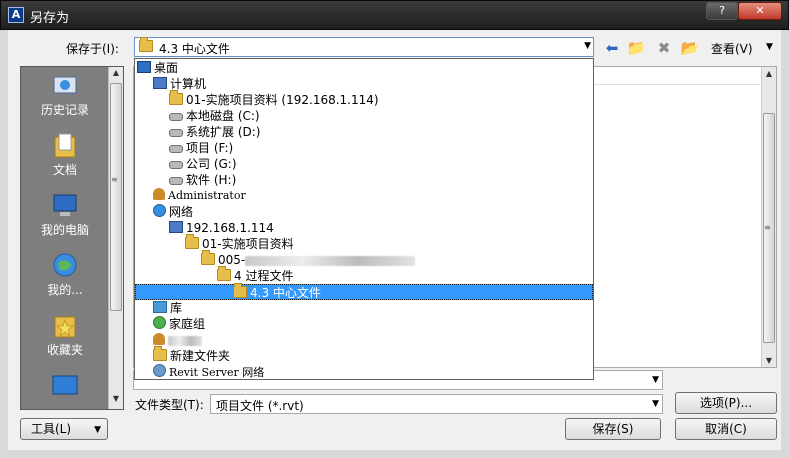  What do you see at coordinates (260, 406) in the screenshot?
I see `file-type-value: 项目文件 (*.rvt)` at bounding box center [260, 406].